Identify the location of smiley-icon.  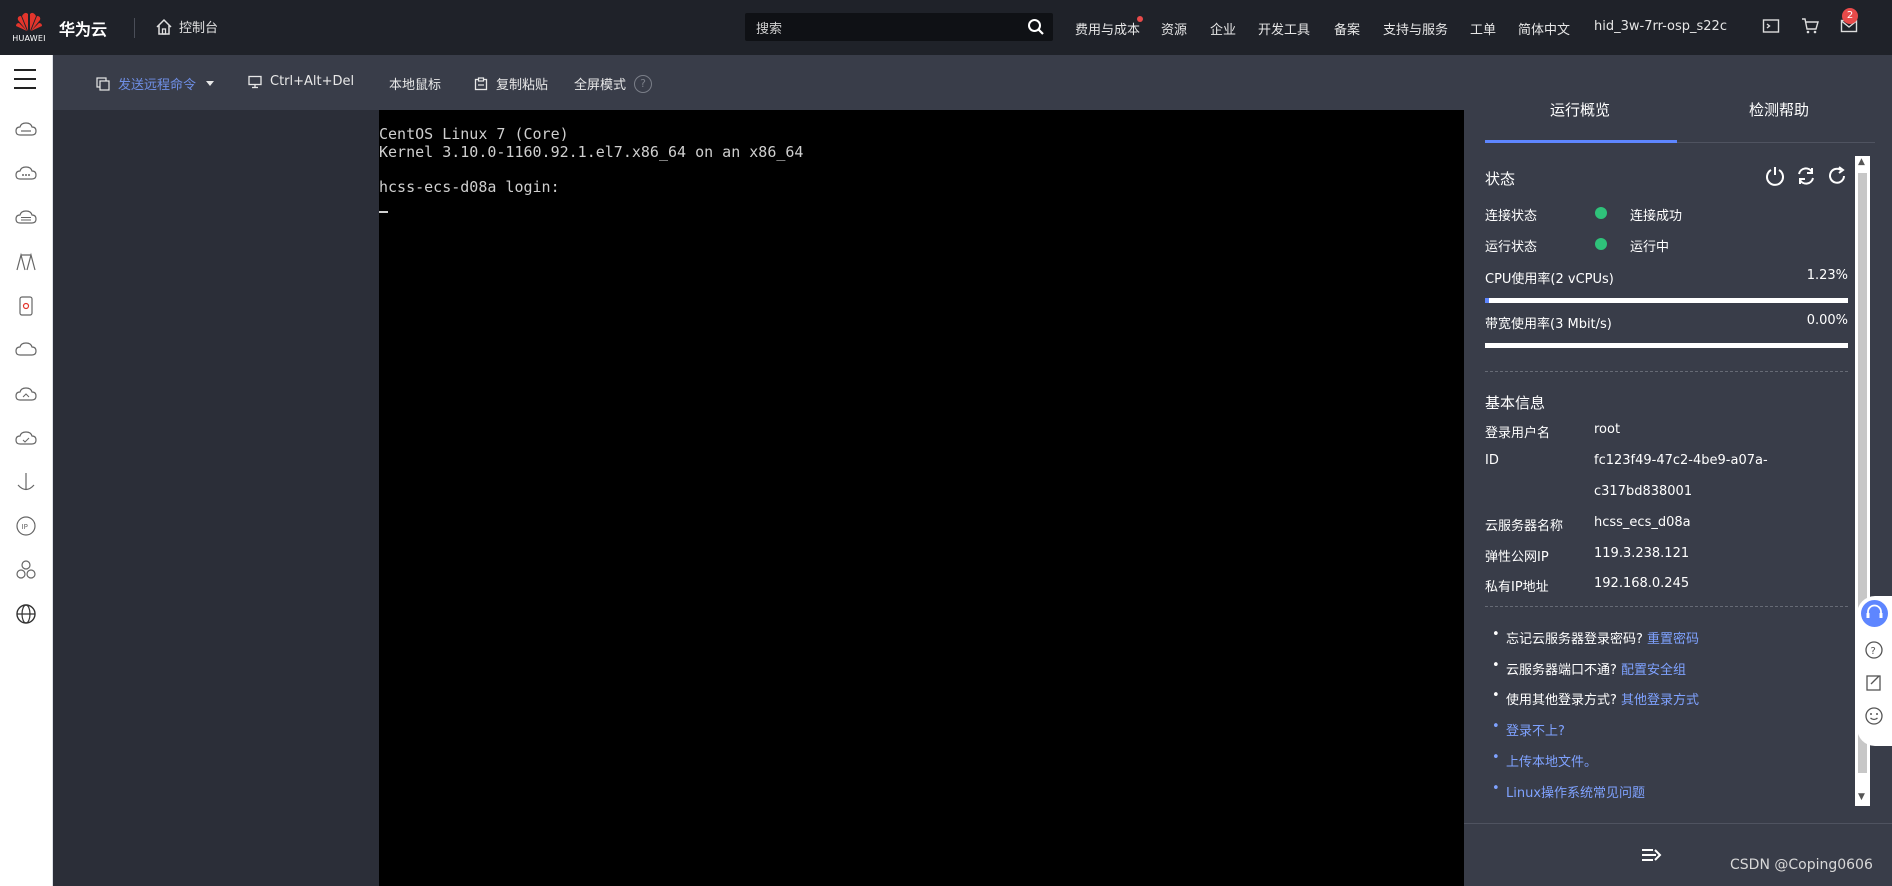
(1874, 716).